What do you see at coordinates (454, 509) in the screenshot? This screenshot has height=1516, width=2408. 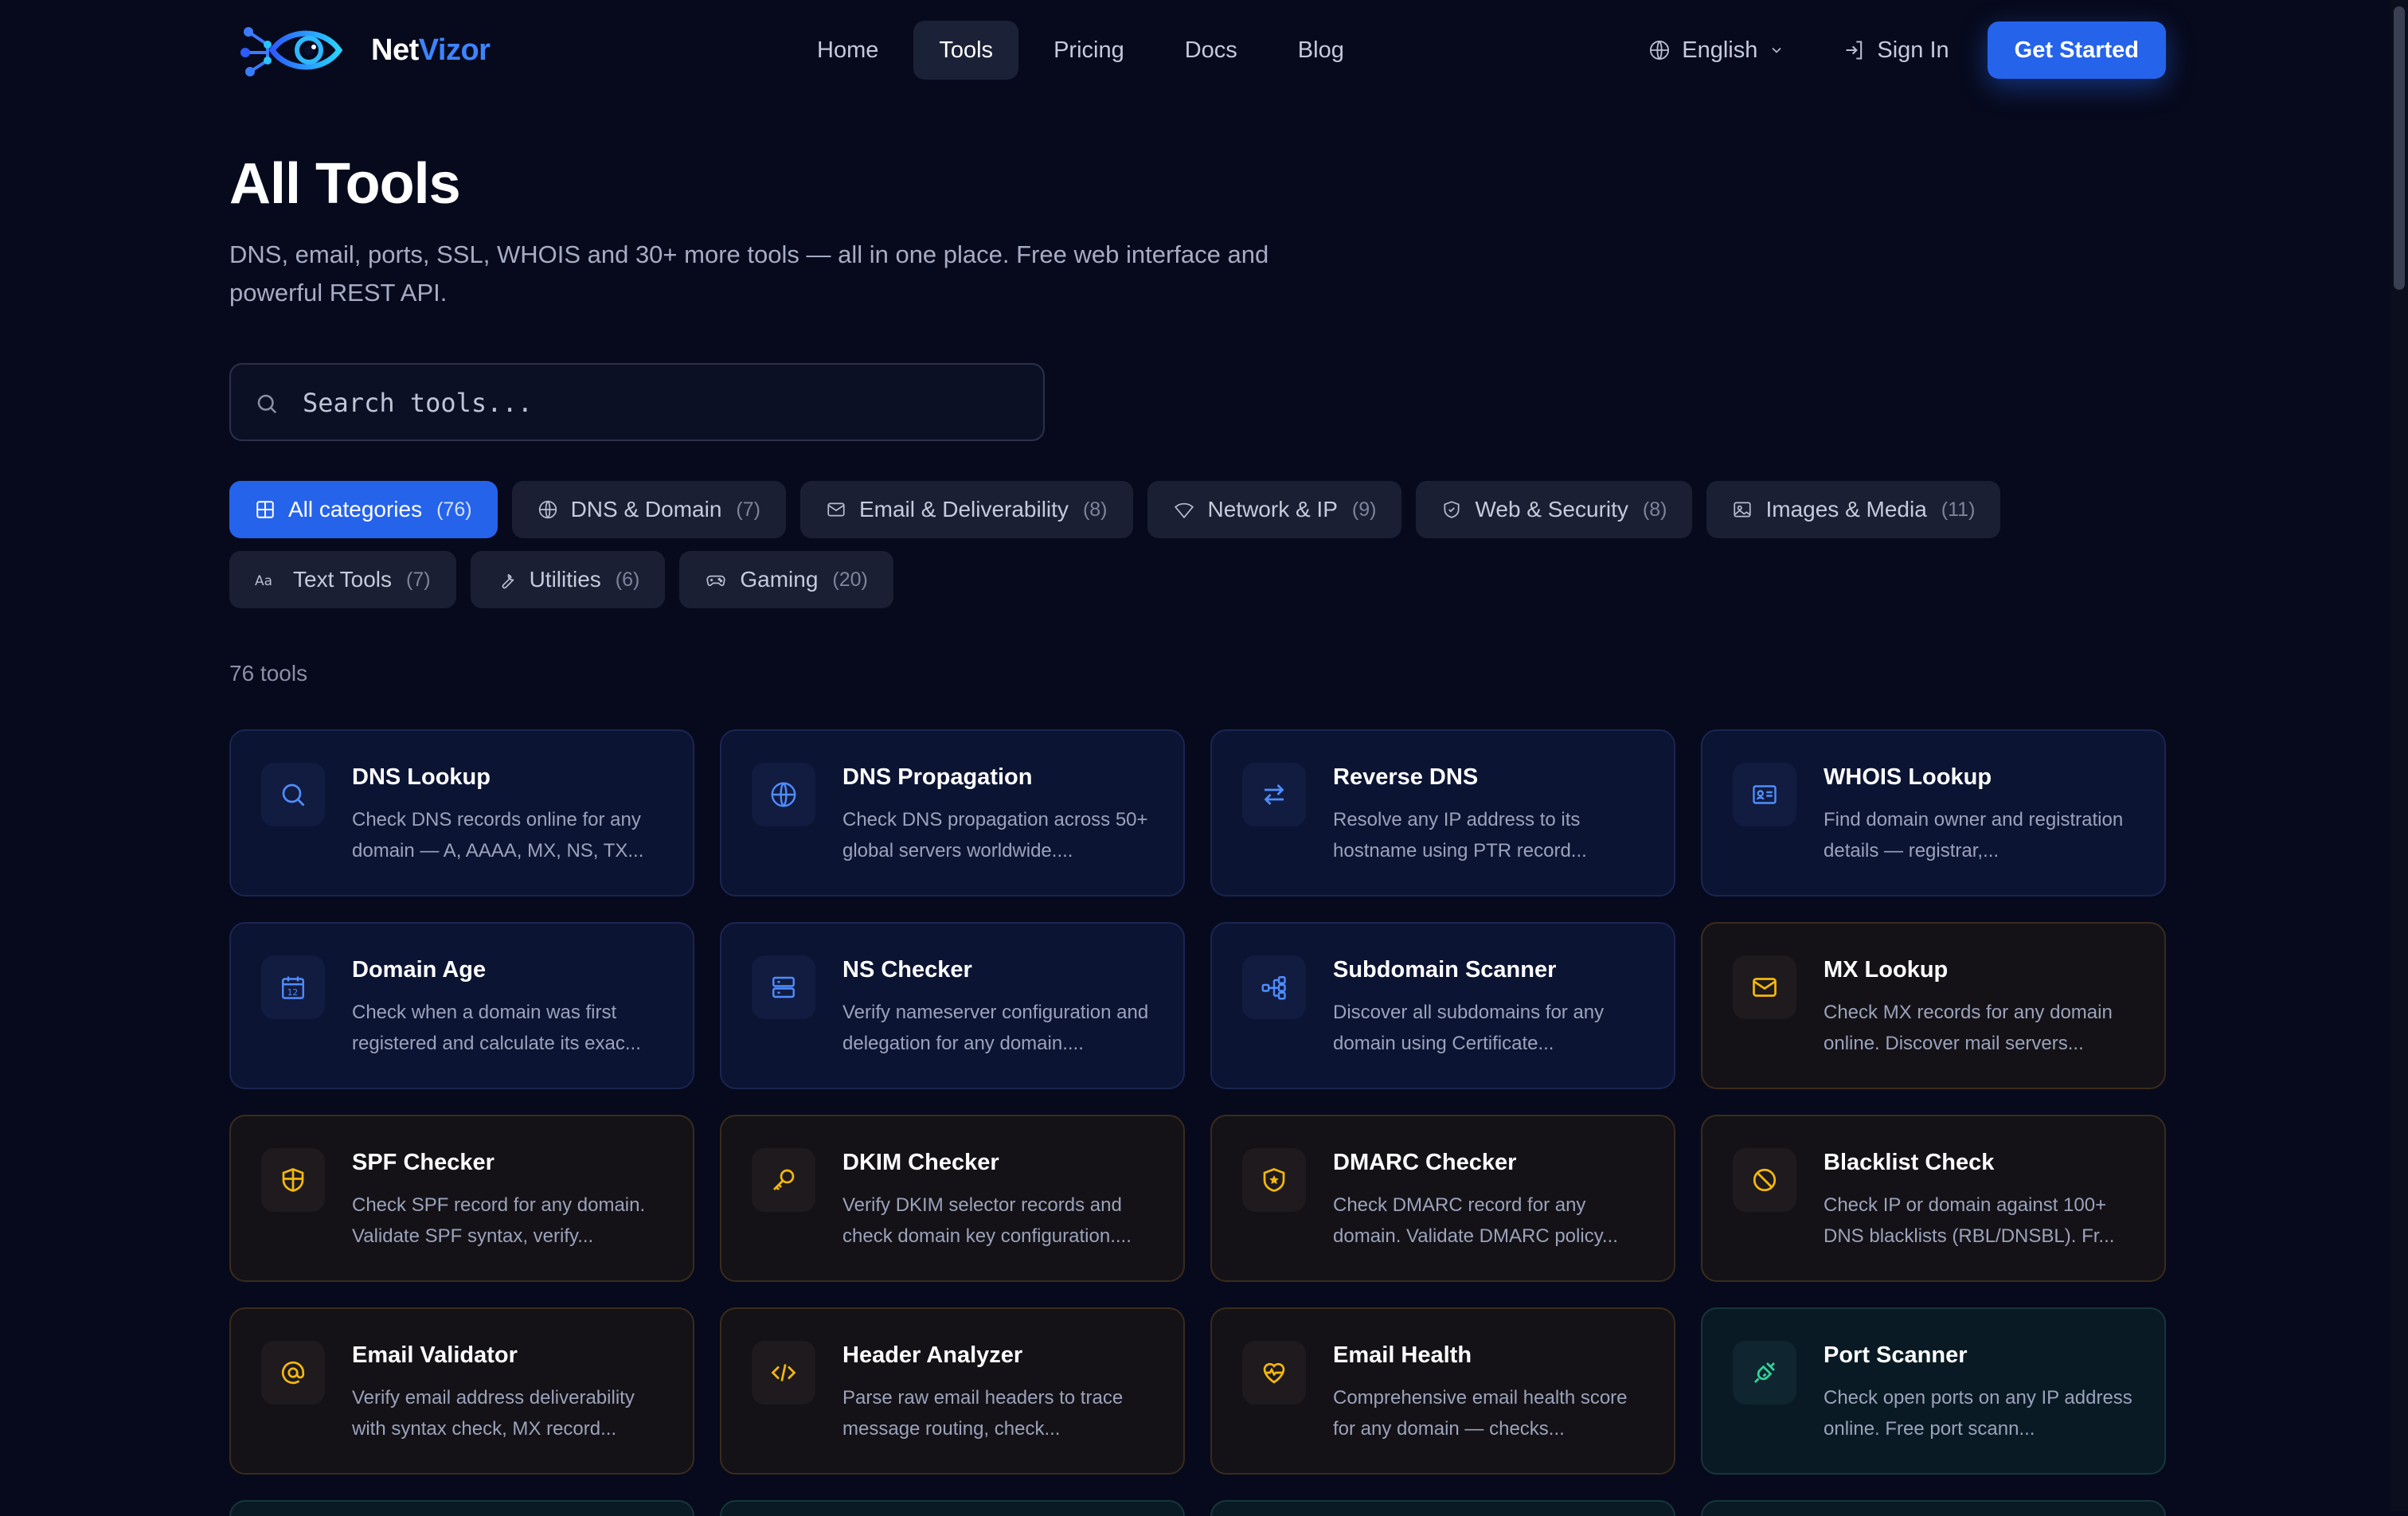 I see `category-count: (76)` at bounding box center [454, 509].